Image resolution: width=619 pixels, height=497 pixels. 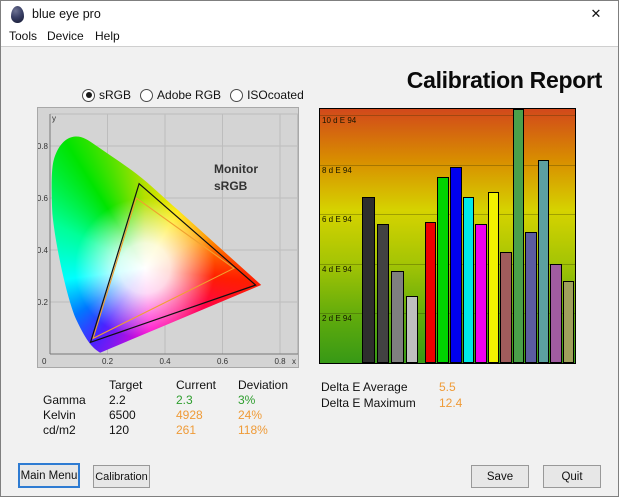 I want to click on radio-adobe-rgb: Adobe RGB, so click(x=180, y=95).